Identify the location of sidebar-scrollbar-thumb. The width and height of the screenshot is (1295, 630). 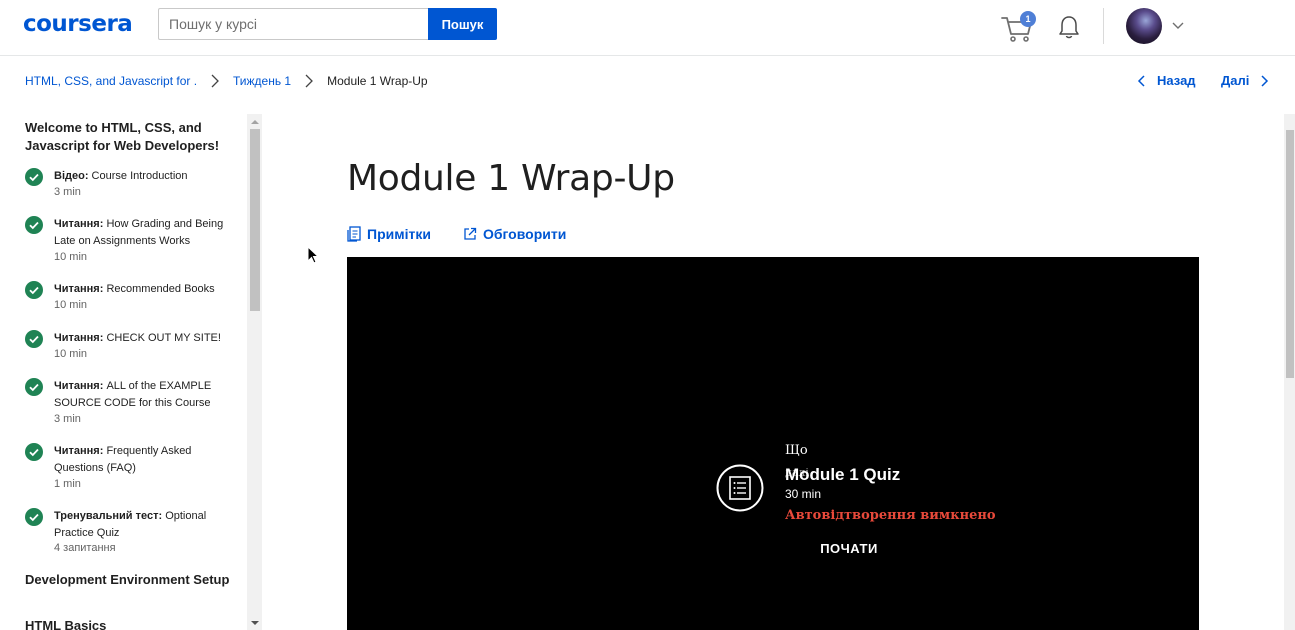
(255, 220).